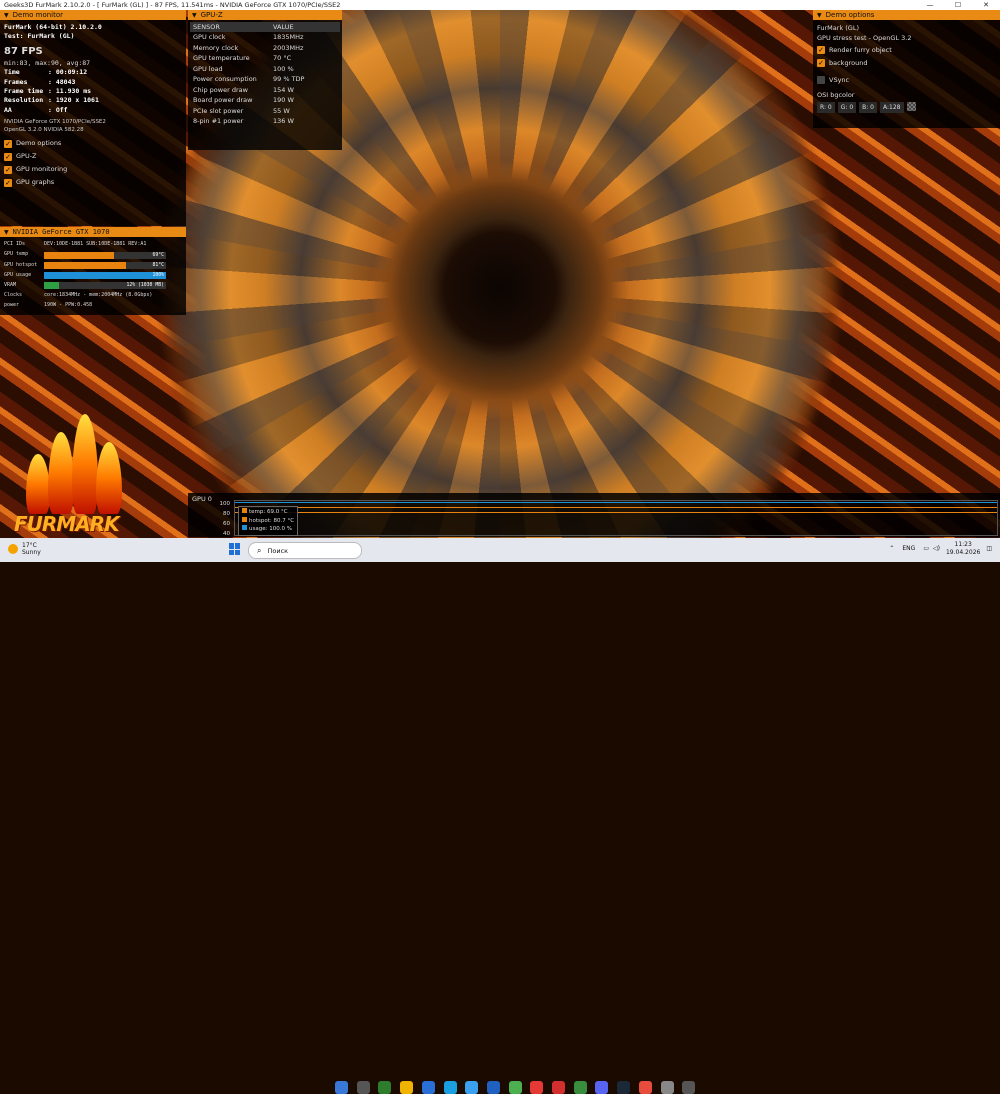 The height and width of the screenshot is (1094, 1000). Describe the element at coordinates (93, 265) in the screenshot. I see `gpu-bar-row: GPU hotspot 81°C` at that location.